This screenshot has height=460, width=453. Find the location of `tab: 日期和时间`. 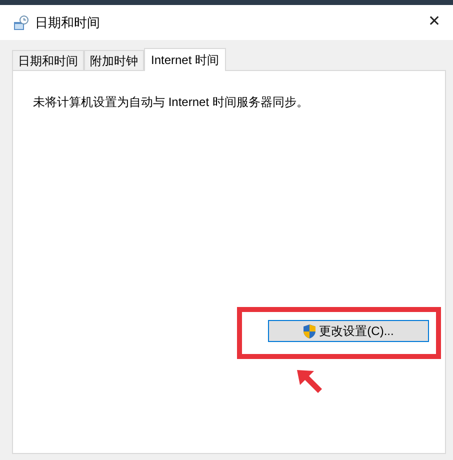

tab: 日期和时间 is located at coordinates (48, 60).